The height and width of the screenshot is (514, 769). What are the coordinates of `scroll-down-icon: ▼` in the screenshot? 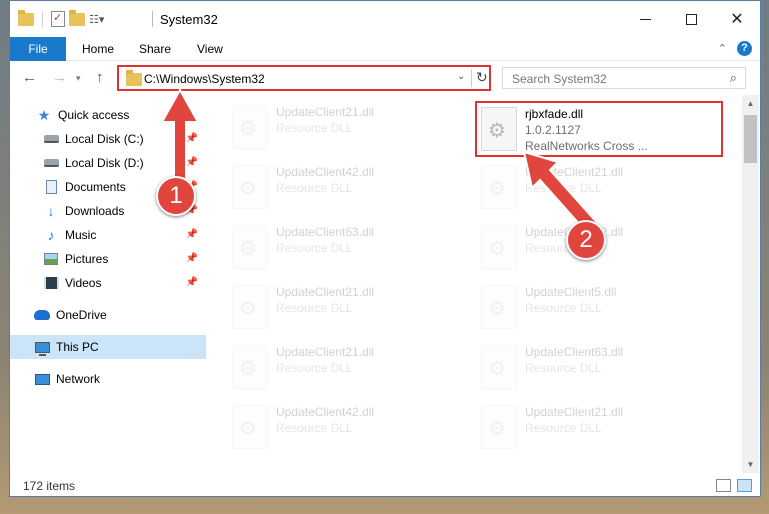 It's located at (750, 464).